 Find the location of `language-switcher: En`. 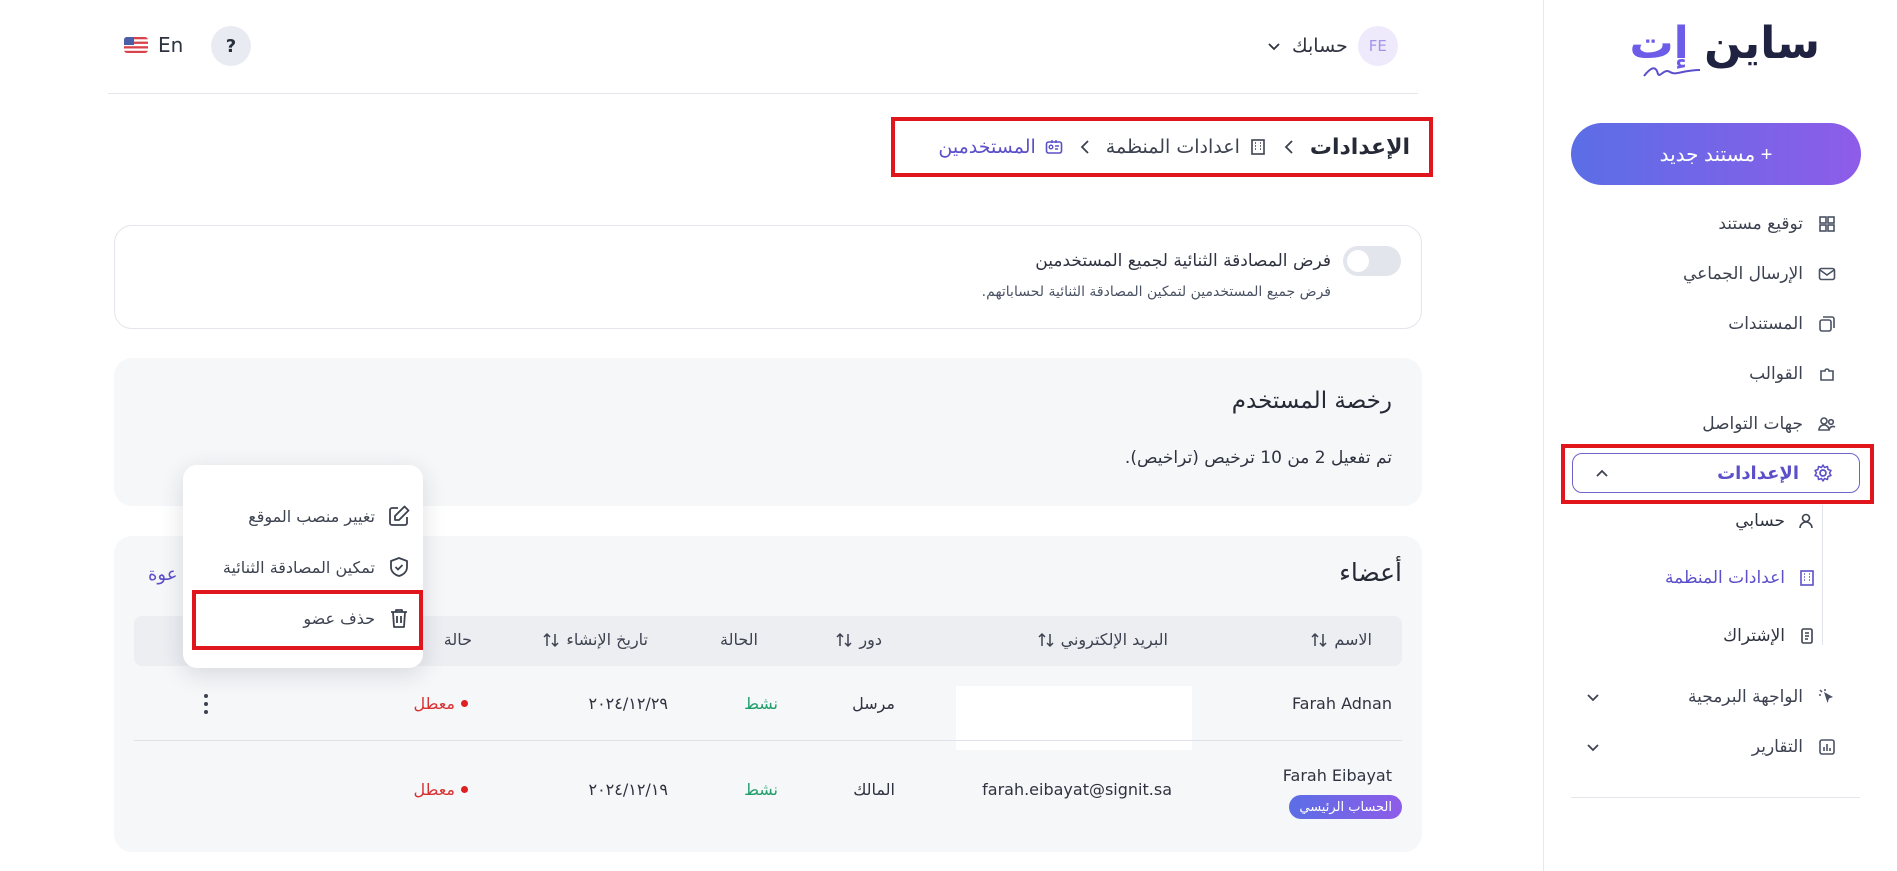

language-switcher: En is located at coordinates (153, 45).